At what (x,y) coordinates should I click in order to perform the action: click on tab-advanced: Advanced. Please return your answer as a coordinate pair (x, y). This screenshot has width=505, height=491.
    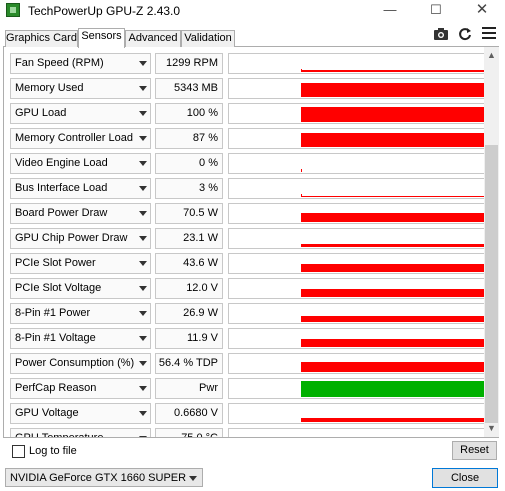
    Looking at the image, I should click on (153, 38).